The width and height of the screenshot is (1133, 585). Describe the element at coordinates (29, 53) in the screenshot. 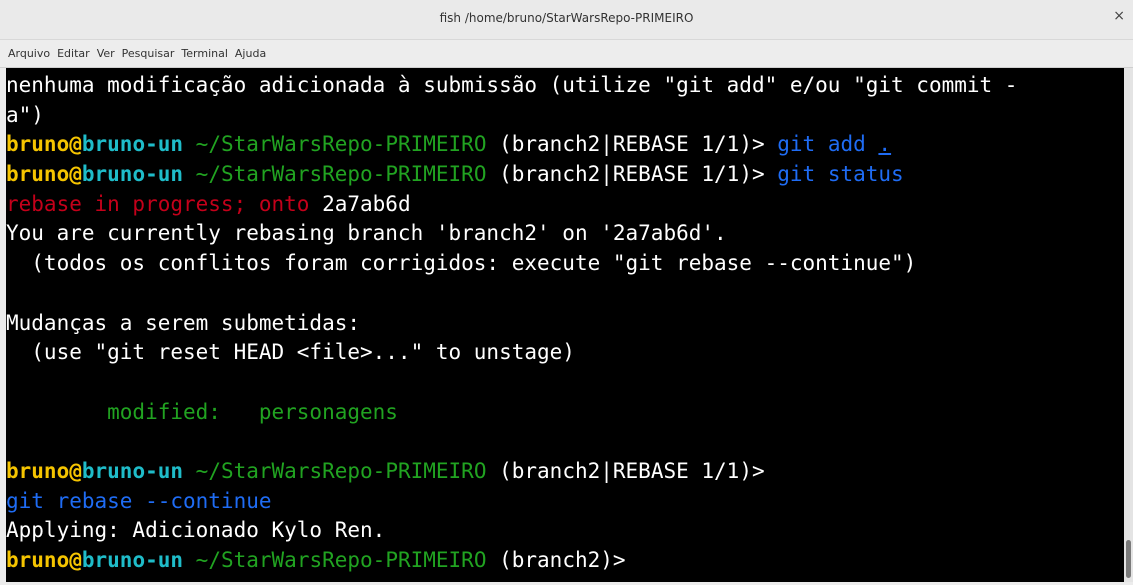

I see `menu-arquivo: Arquivo` at that location.